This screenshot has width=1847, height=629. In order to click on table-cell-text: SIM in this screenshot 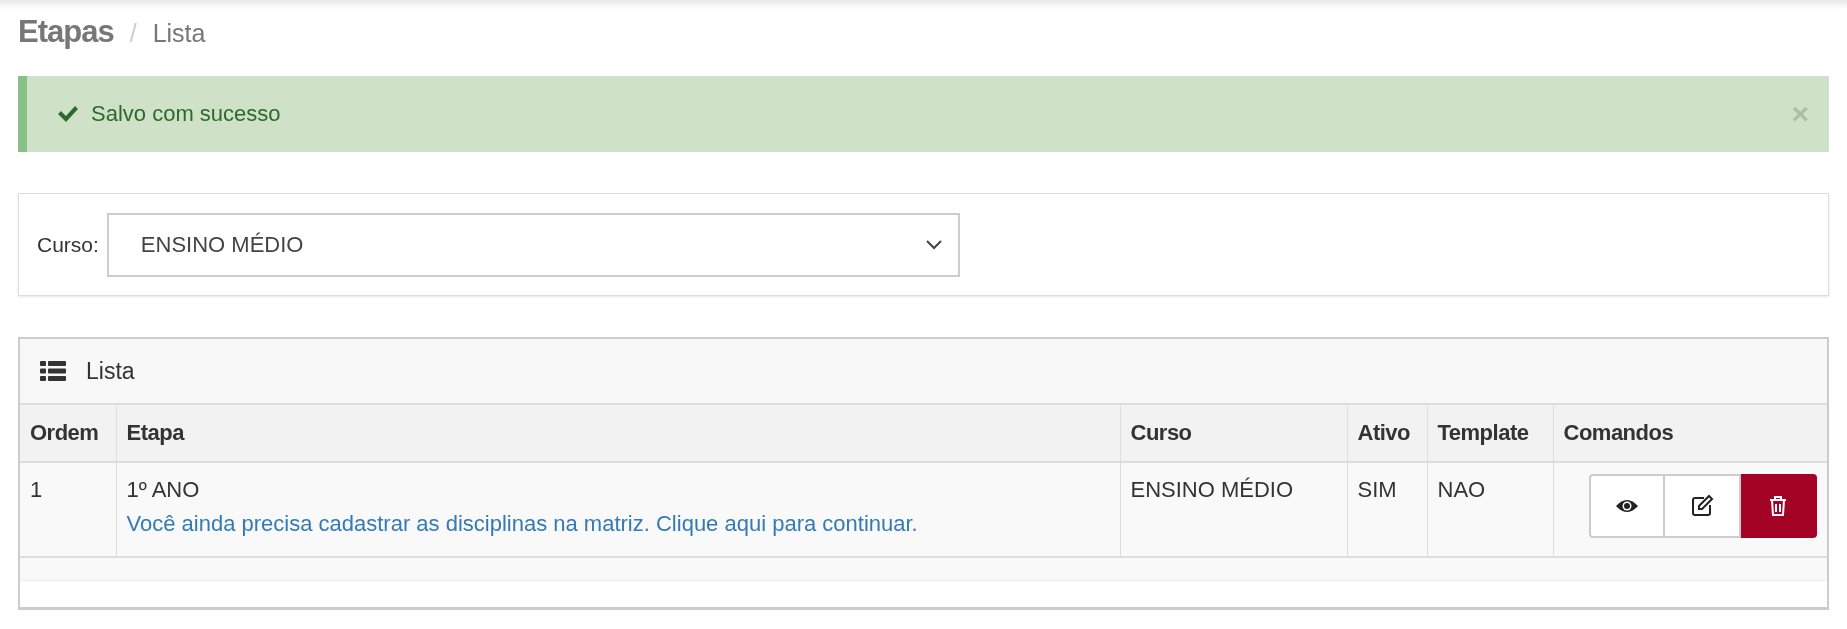, I will do `click(1377, 490)`.